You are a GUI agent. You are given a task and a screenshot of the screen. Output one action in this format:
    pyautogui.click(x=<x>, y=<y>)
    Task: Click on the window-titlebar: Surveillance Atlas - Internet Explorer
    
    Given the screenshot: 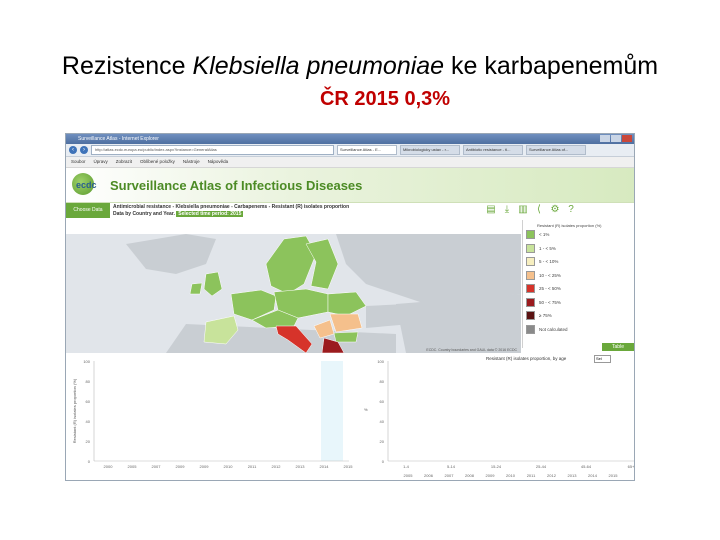 What is the action you would take?
    pyautogui.click(x=350, y=139)
    